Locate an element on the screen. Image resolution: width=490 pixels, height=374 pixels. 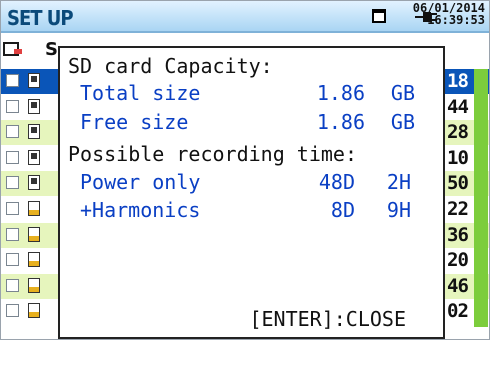
free-size-value: 1.86 is located at coordinates (340, 122).